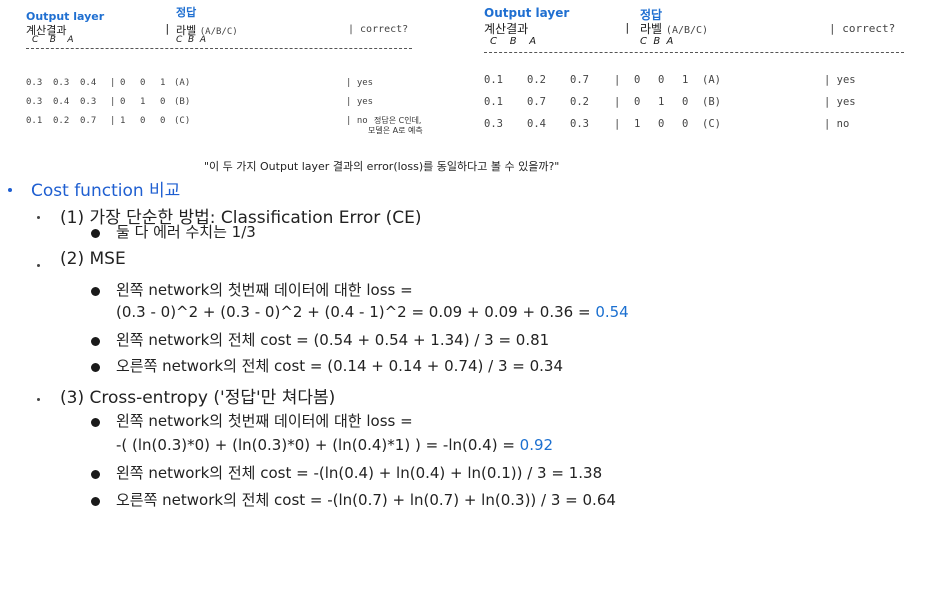 This screenshot has height=597, width=943. What do you see at coordinates (670, 102) in the screenshot?
I see `table-row: 0.1 0.7 0.2 | 0 1 0 (B) | yes` at bounding box center [670, 102].